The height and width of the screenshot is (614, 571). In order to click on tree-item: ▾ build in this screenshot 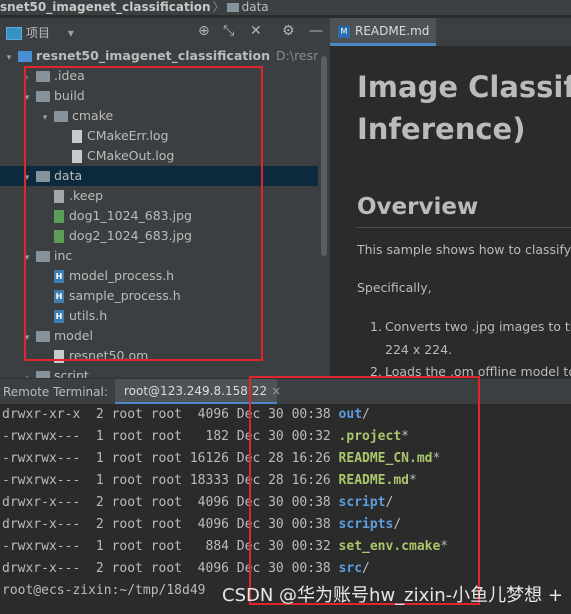, I will do `click(42, 96)`.